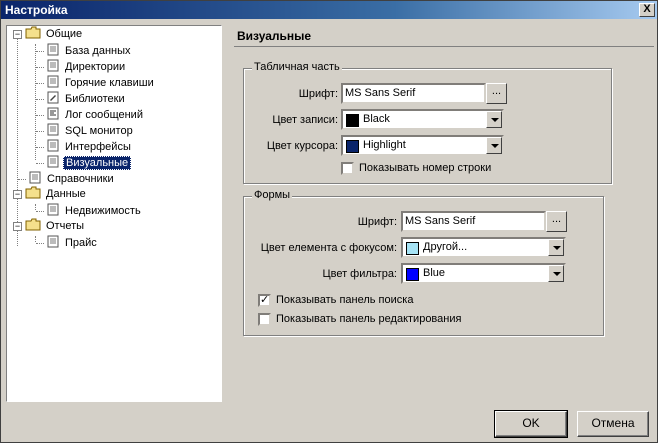  Describe the element at coordinates (96, 115) in the screenshot. I see `tree-node-message-log: Лог сообщений` at that location.